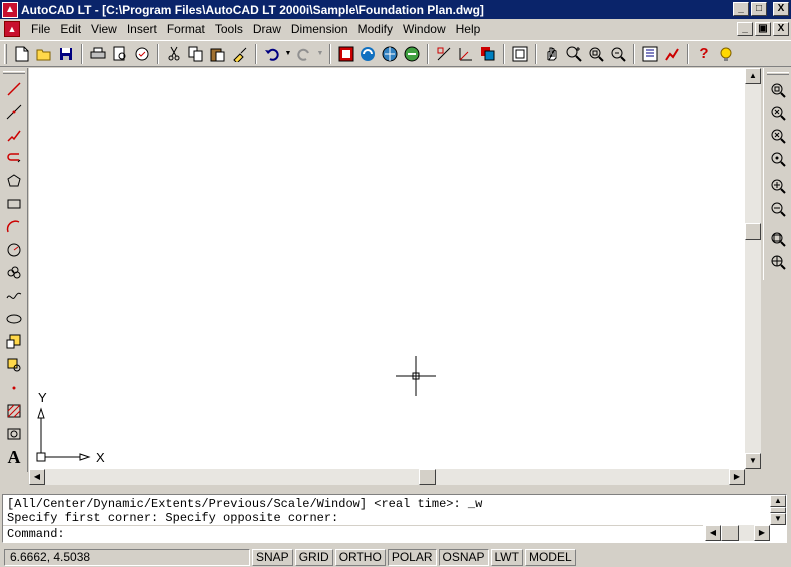 This screenshot has width=791, height=567. Describe the element at coordinates (229, 29) in the screenshot. I see `menu-tools: Tools` at that location.